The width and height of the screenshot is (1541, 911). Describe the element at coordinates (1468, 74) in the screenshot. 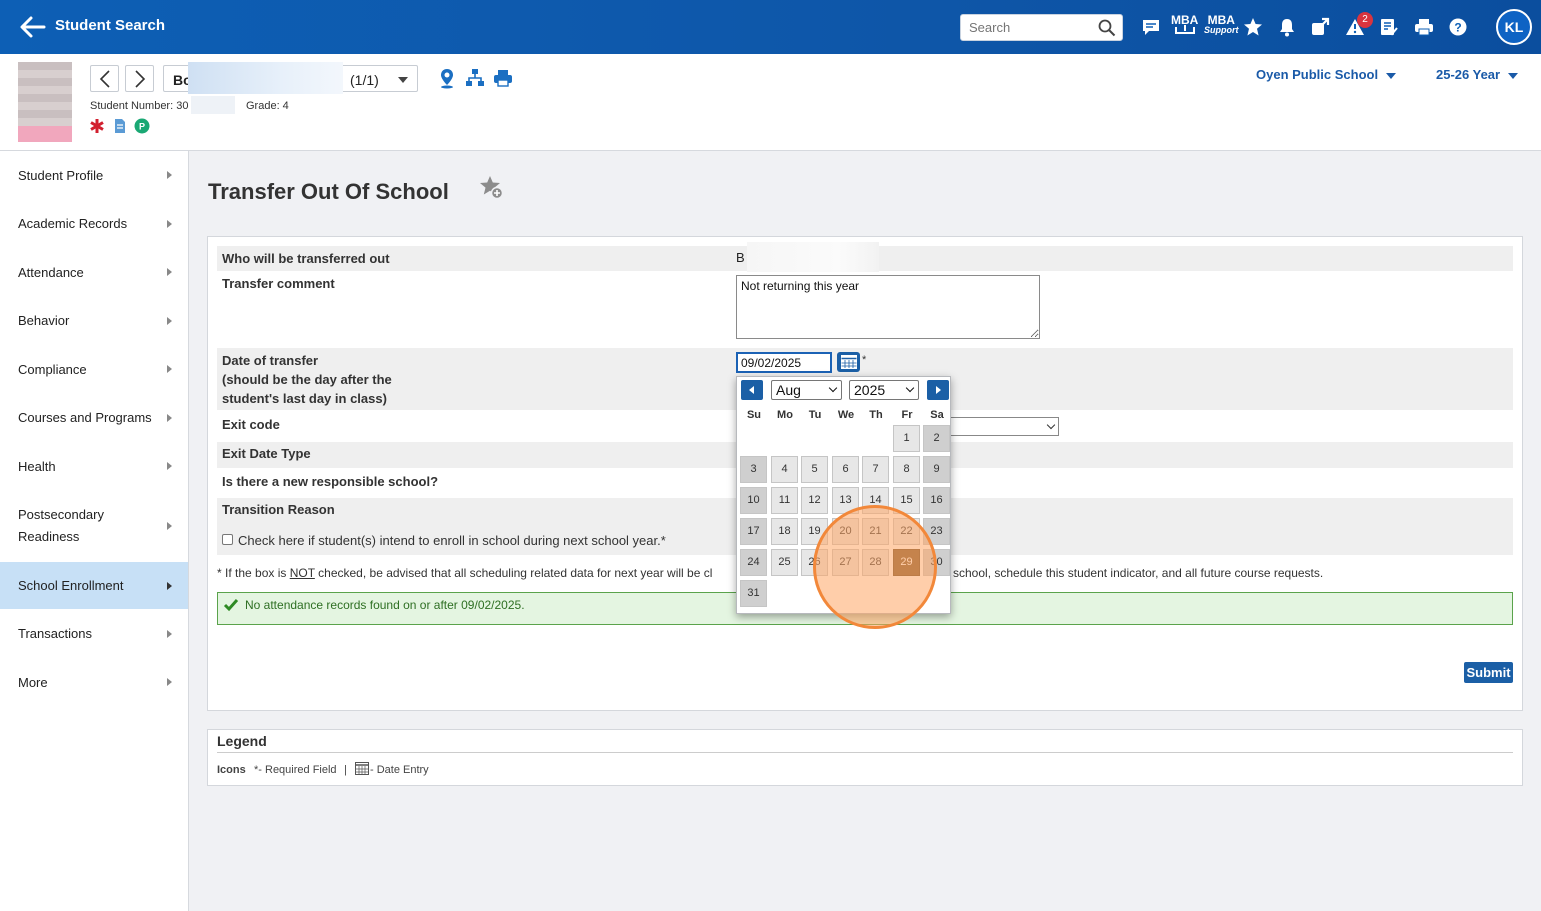

I see `year-name: 25-26 Year` at that location.